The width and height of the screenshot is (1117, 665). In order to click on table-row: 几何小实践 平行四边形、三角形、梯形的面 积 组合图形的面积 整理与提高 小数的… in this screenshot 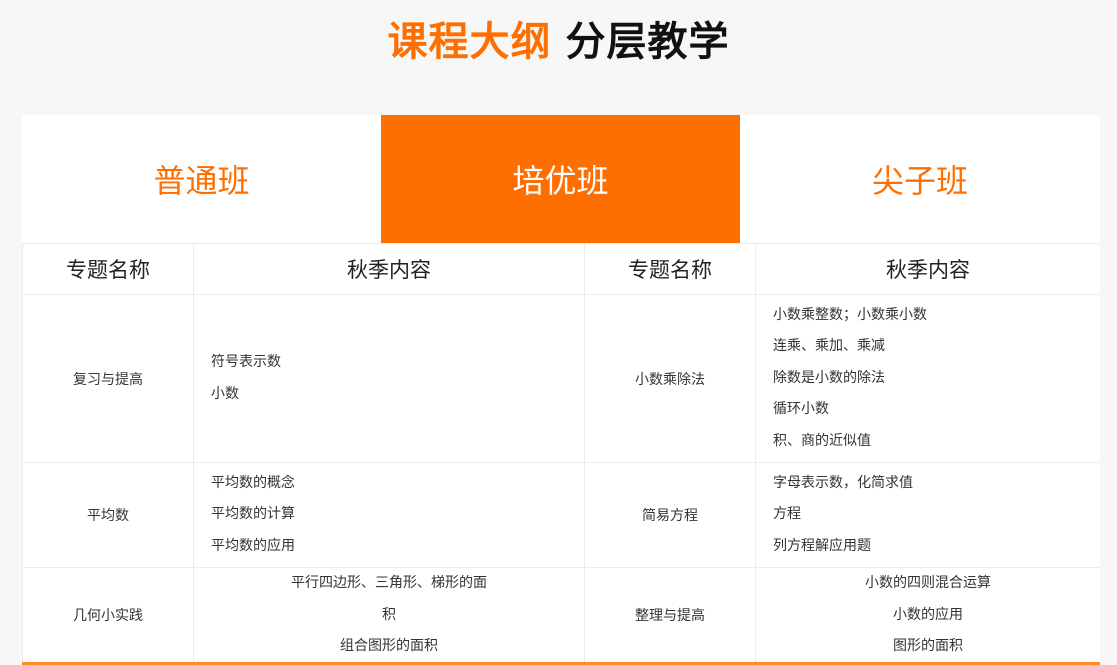, I will do `click(561, 615)`.